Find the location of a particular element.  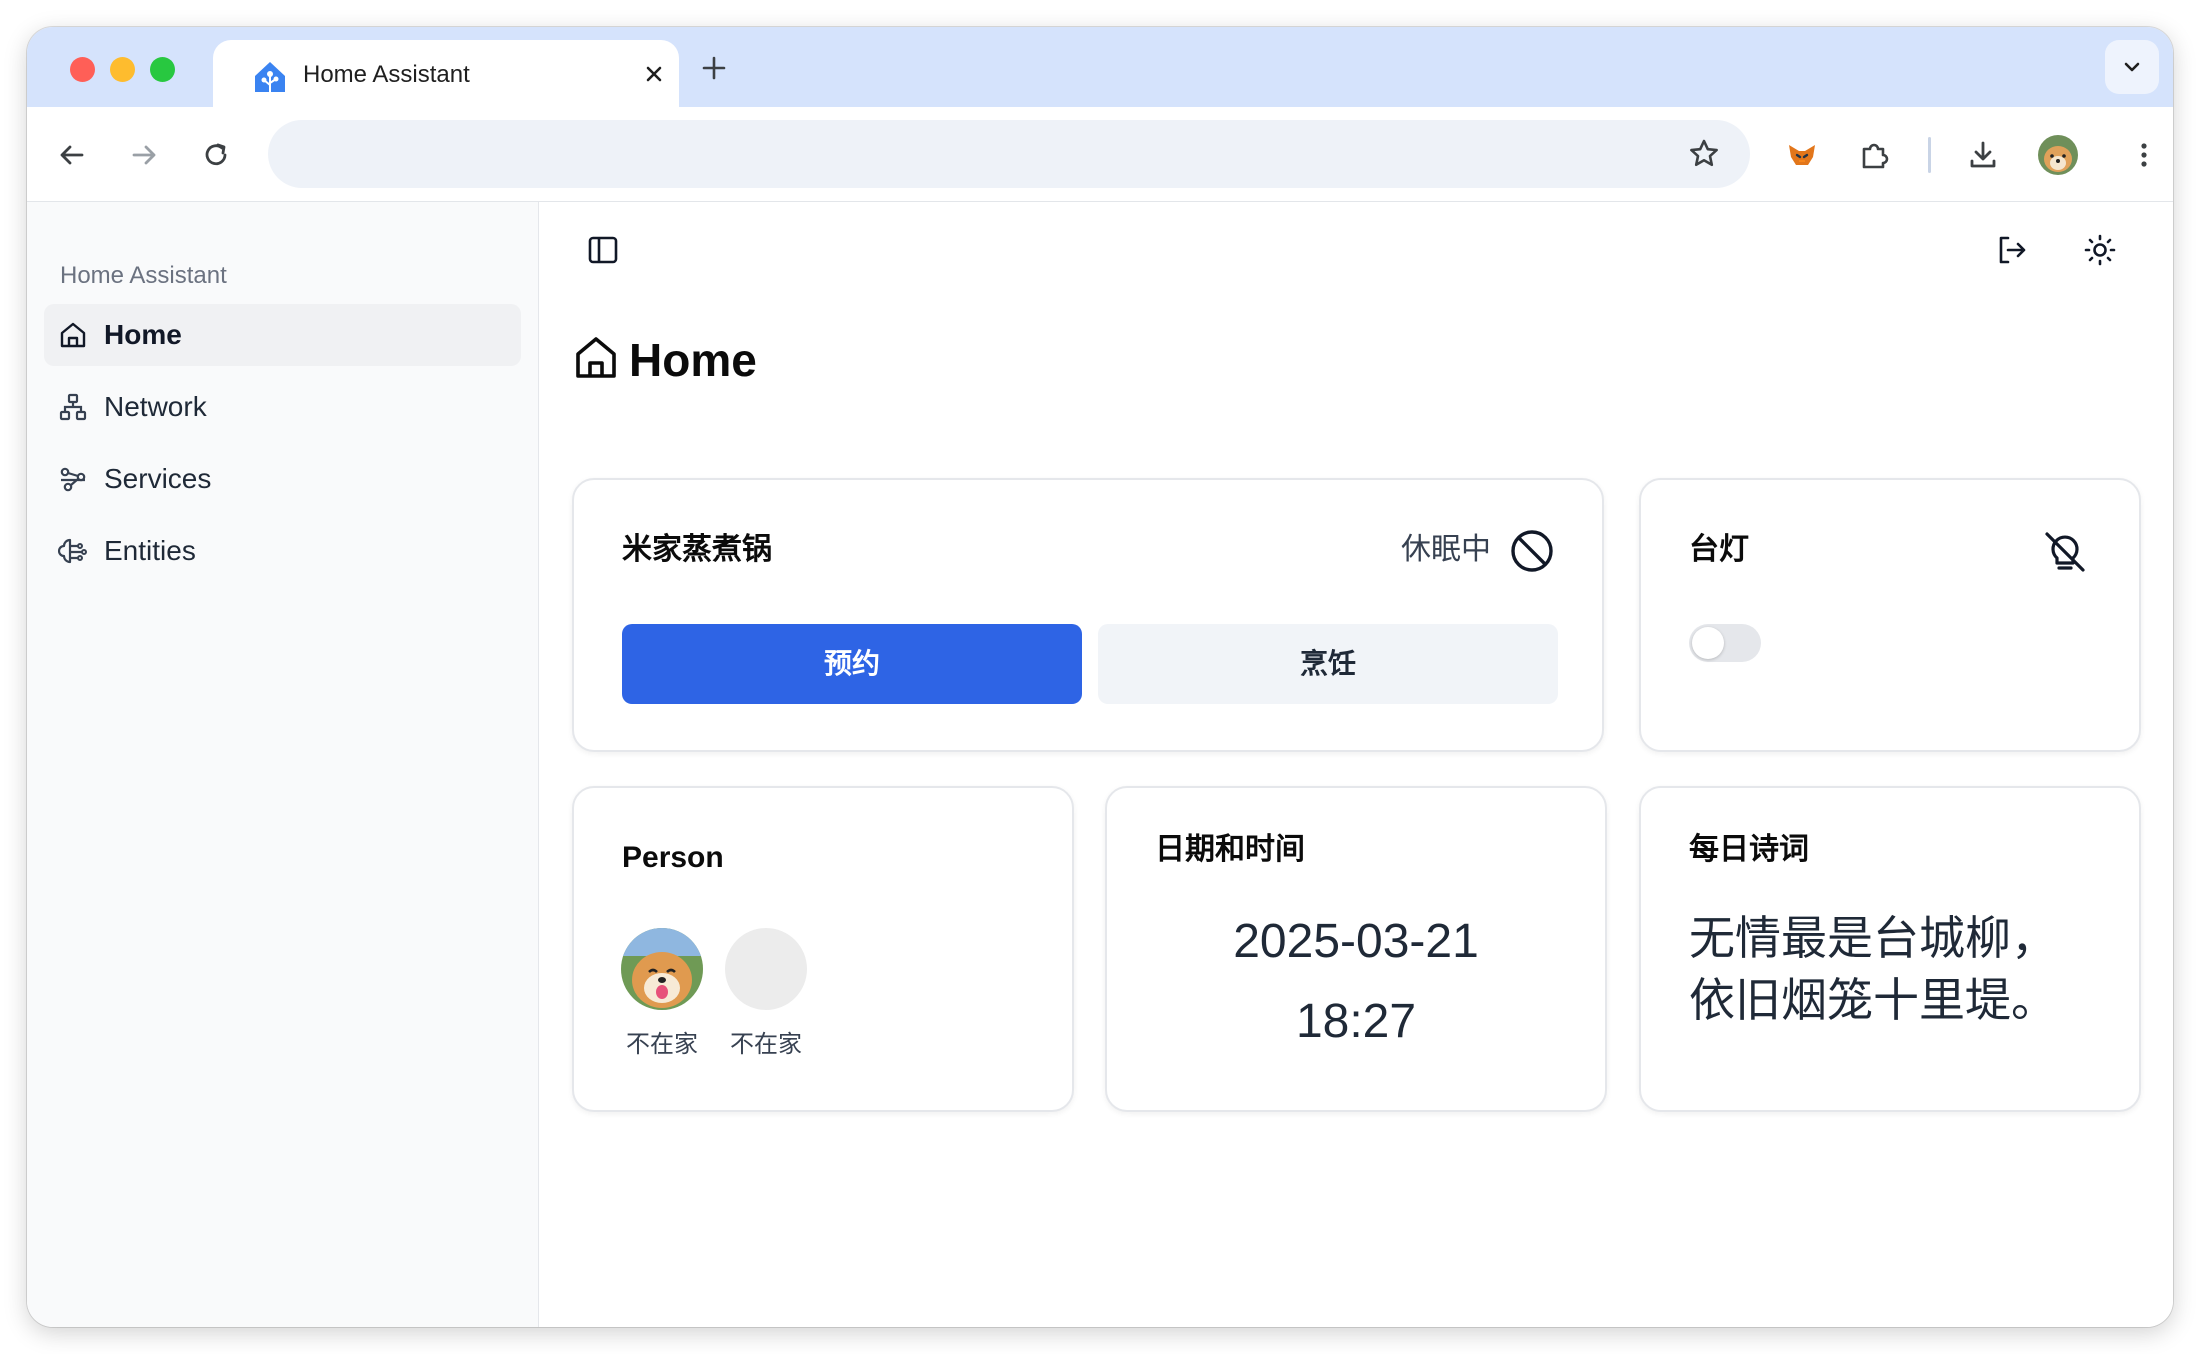

poem-line: 依旧烟笼十里堤。 is located at coordinates (1873, 1000).